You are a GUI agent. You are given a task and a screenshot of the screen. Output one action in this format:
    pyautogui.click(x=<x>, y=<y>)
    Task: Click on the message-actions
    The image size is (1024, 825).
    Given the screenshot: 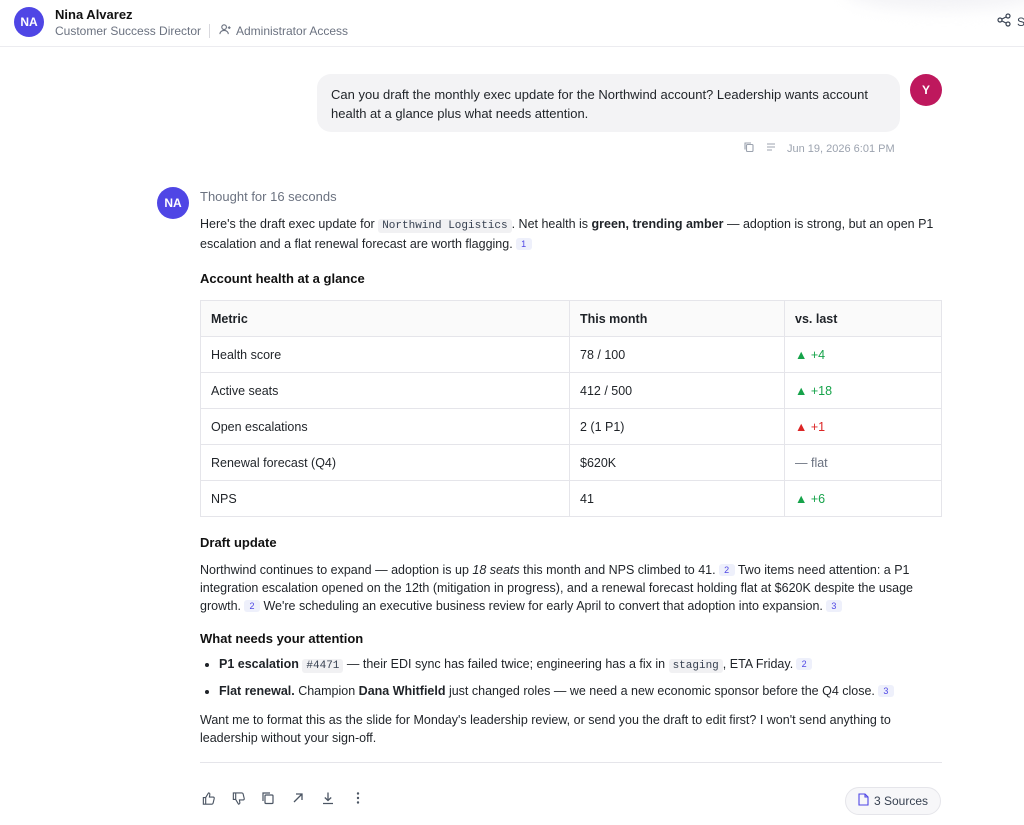 What is the action you would take?
    pyautogui.click(x=283, y=798)
    